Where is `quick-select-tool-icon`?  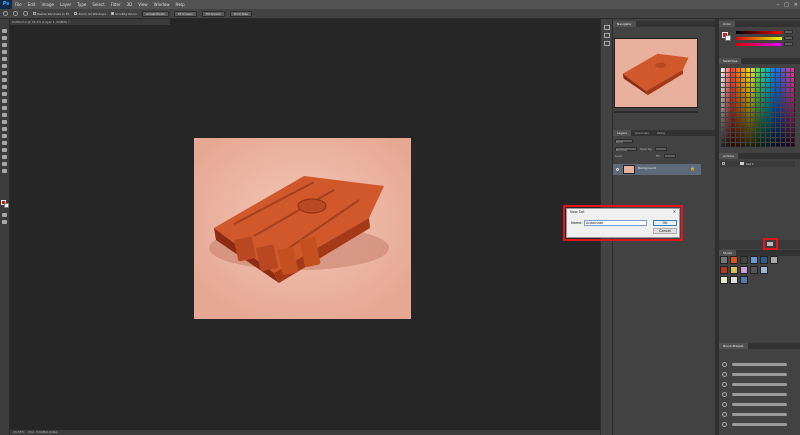
quick-select-tool-icon is located at coordinates (4, 52).